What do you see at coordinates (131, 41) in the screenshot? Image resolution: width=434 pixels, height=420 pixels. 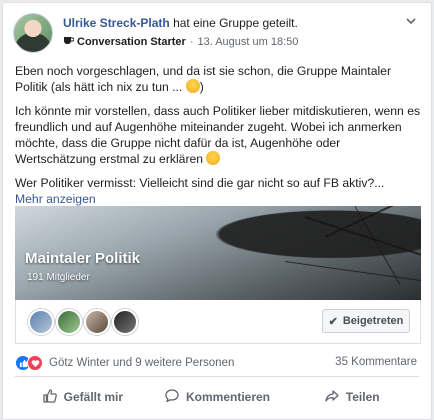 I see `conversation-starter-badge: Conversation Starter` at bounding box center [131, 41].